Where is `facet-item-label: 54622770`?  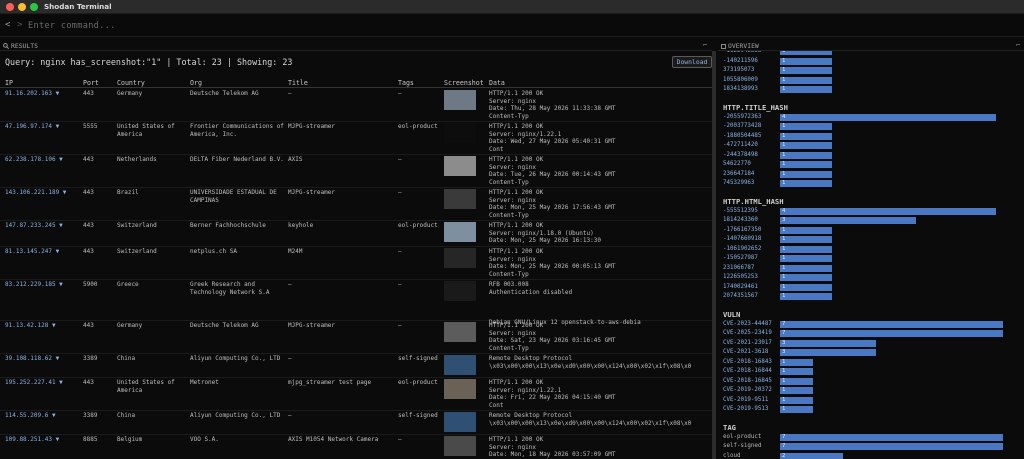
facet-item-label: 54622770 is located at coordinates (737, 164).